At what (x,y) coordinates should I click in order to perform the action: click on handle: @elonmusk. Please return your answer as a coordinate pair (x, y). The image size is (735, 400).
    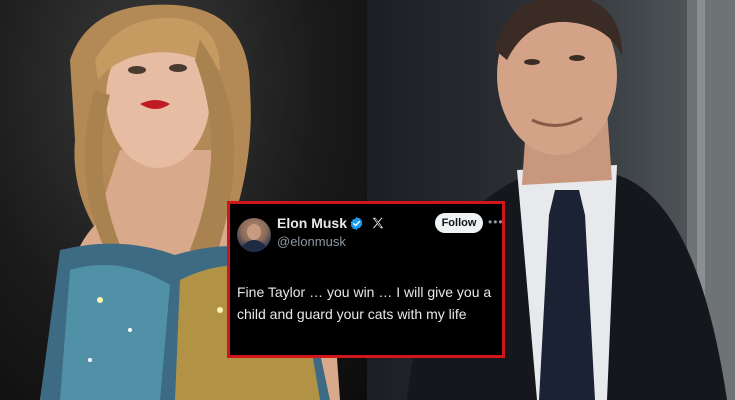
    Looking at the image, I should click on (311, 241).